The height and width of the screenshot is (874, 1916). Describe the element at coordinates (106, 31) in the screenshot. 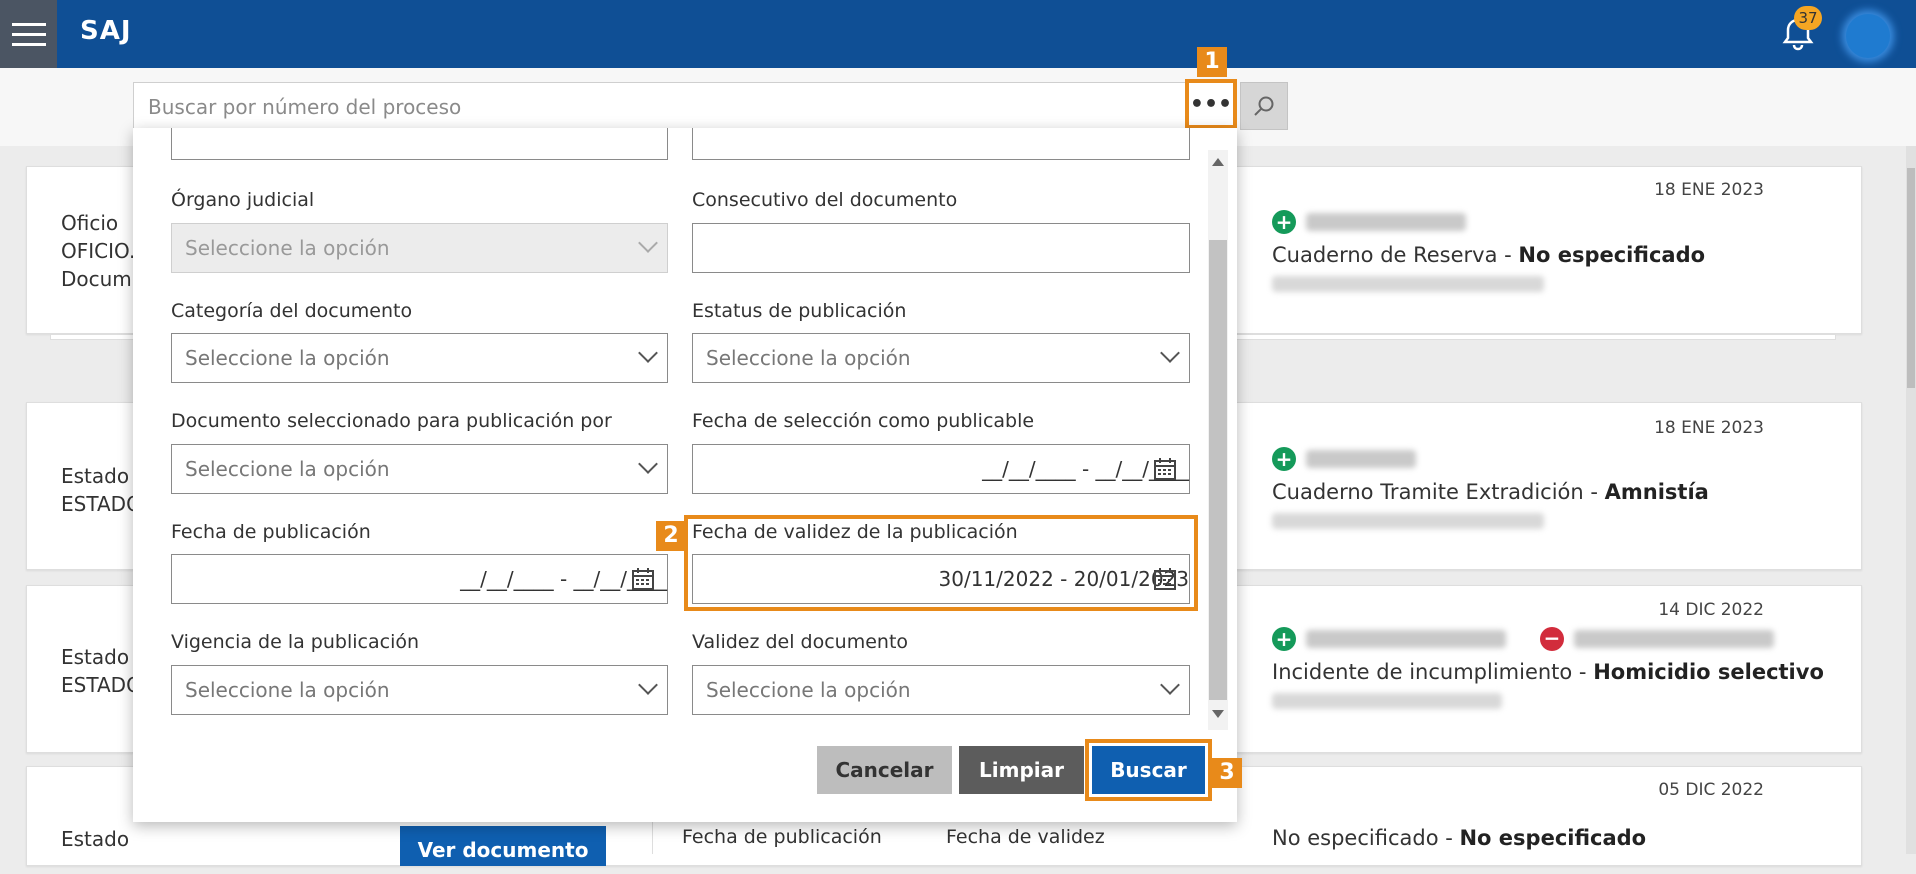

I see `app-logo: SAJ` at that location.